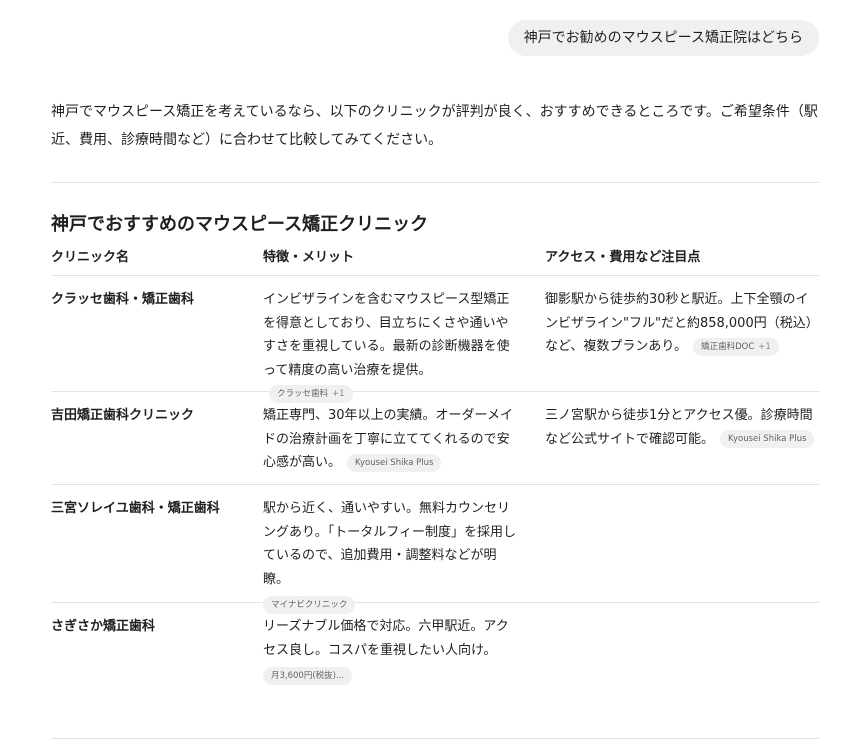 This screenshot has width=849, height=747. I want to click on clinic-name: 吉田矯正歯科クリニック, so click(123, 415).